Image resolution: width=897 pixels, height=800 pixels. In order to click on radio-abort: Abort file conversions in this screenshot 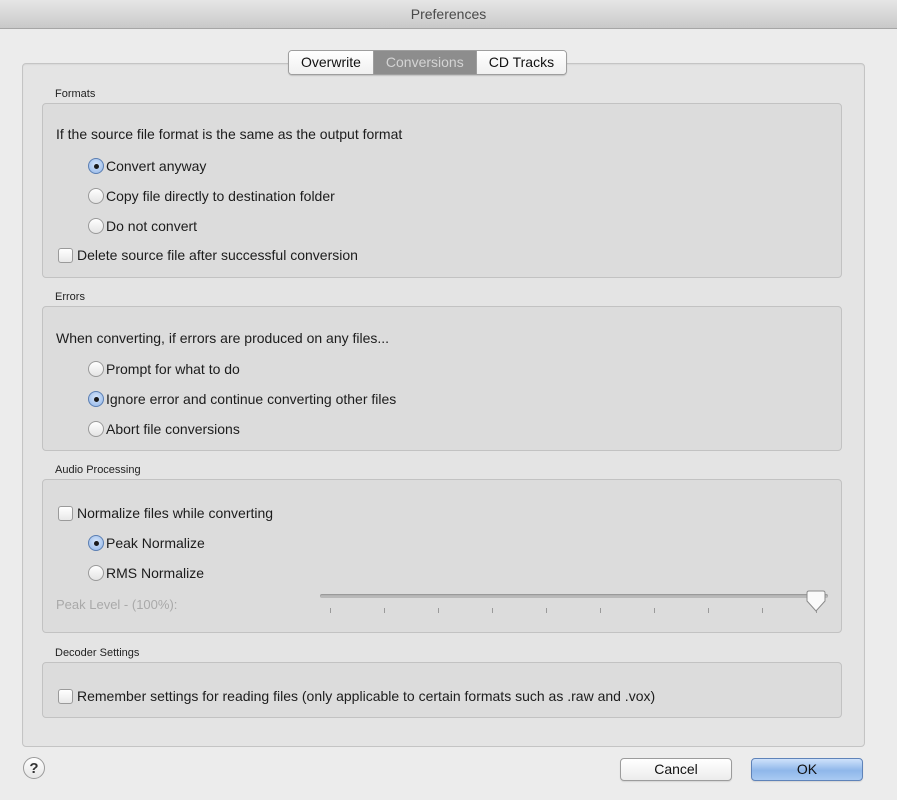, I will do `click(164, 429)`.